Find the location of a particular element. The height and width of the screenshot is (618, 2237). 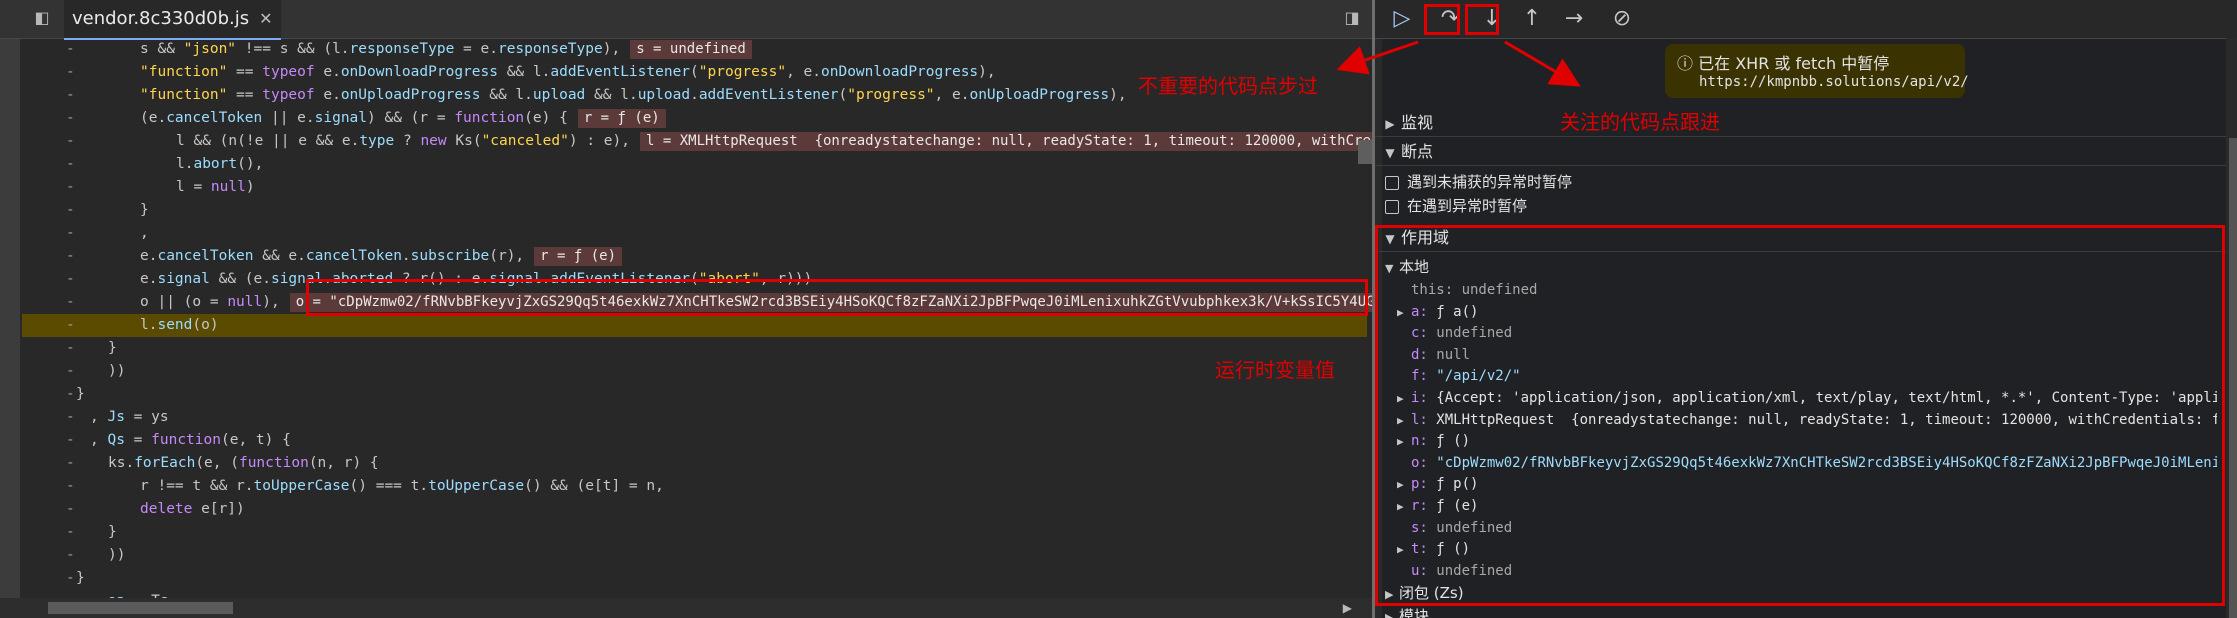

editor-tab-bar: ◧ vendor.8c330d0b.js ✕ ◨ is located at coordinates (686, 20).